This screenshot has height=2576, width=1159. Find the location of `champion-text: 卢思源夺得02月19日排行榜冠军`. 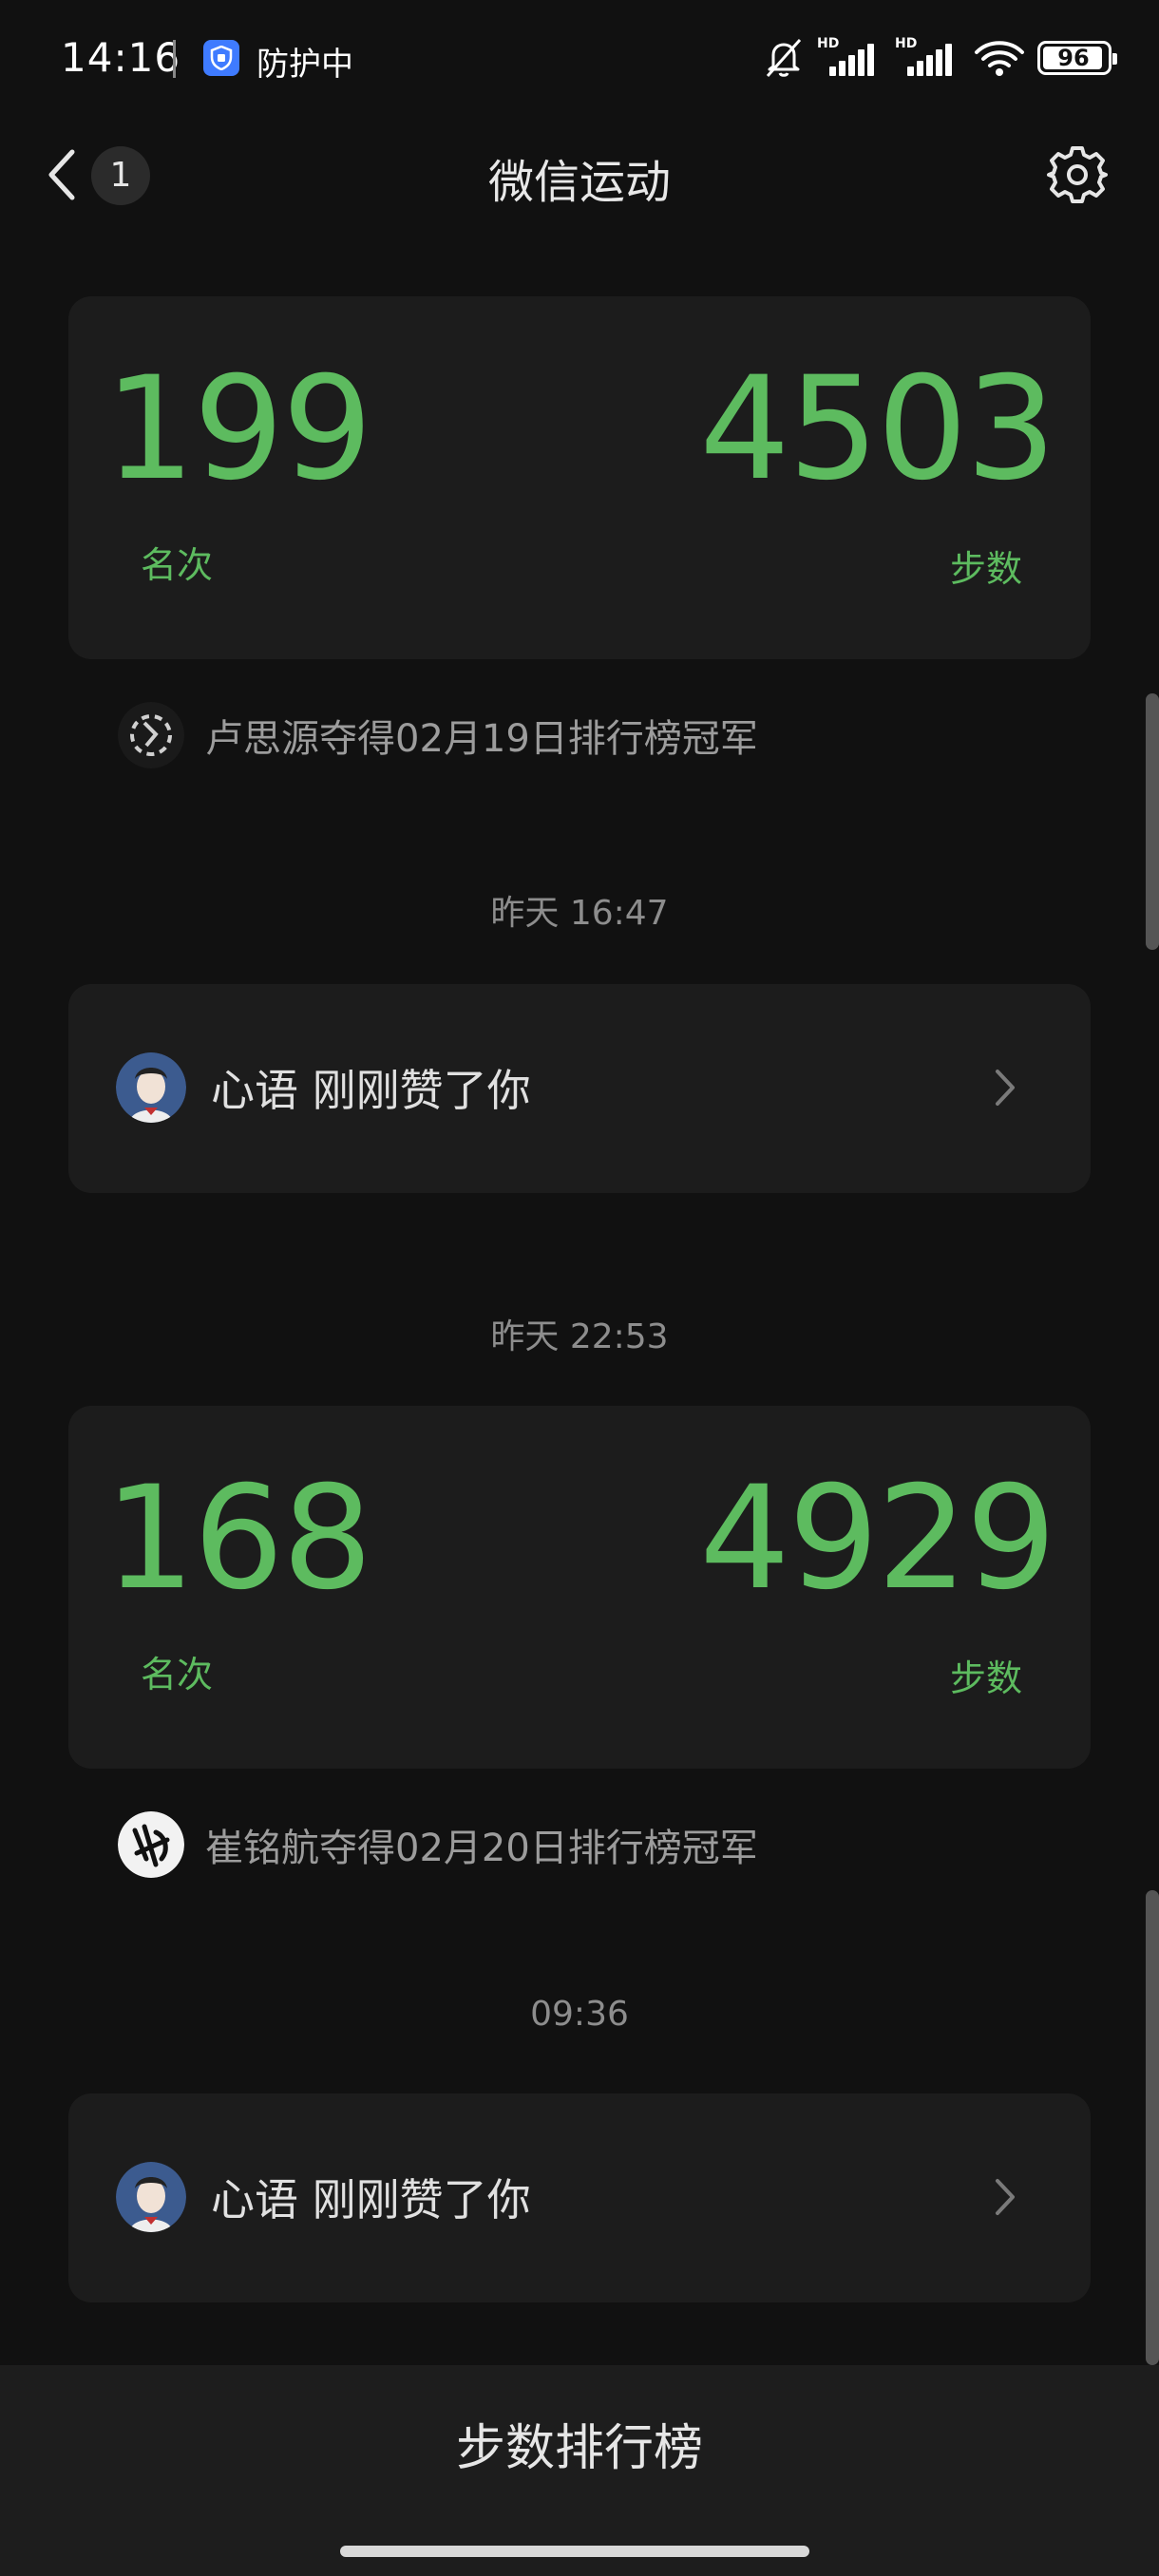

champion-text: 卢思源夺得02月19日排行榜冠军 is located at coordinates (481, 739).